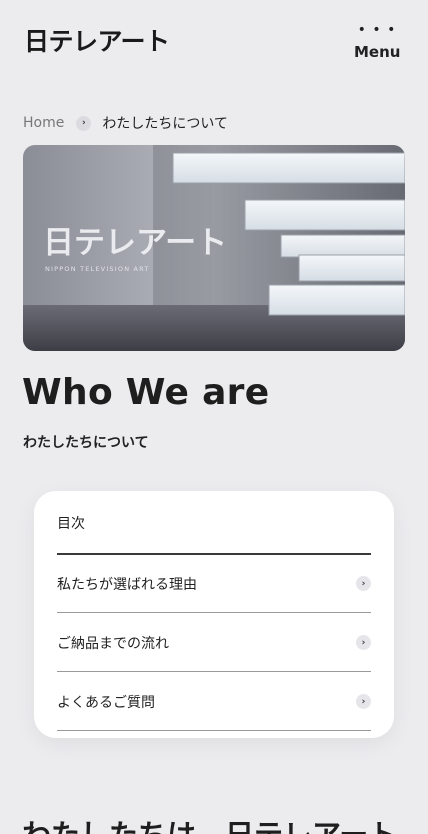 Image resolution: width=428 pixels, height=834 pixels. I want to click on page-subtitle: わたしたちについて, so click(86, 443).